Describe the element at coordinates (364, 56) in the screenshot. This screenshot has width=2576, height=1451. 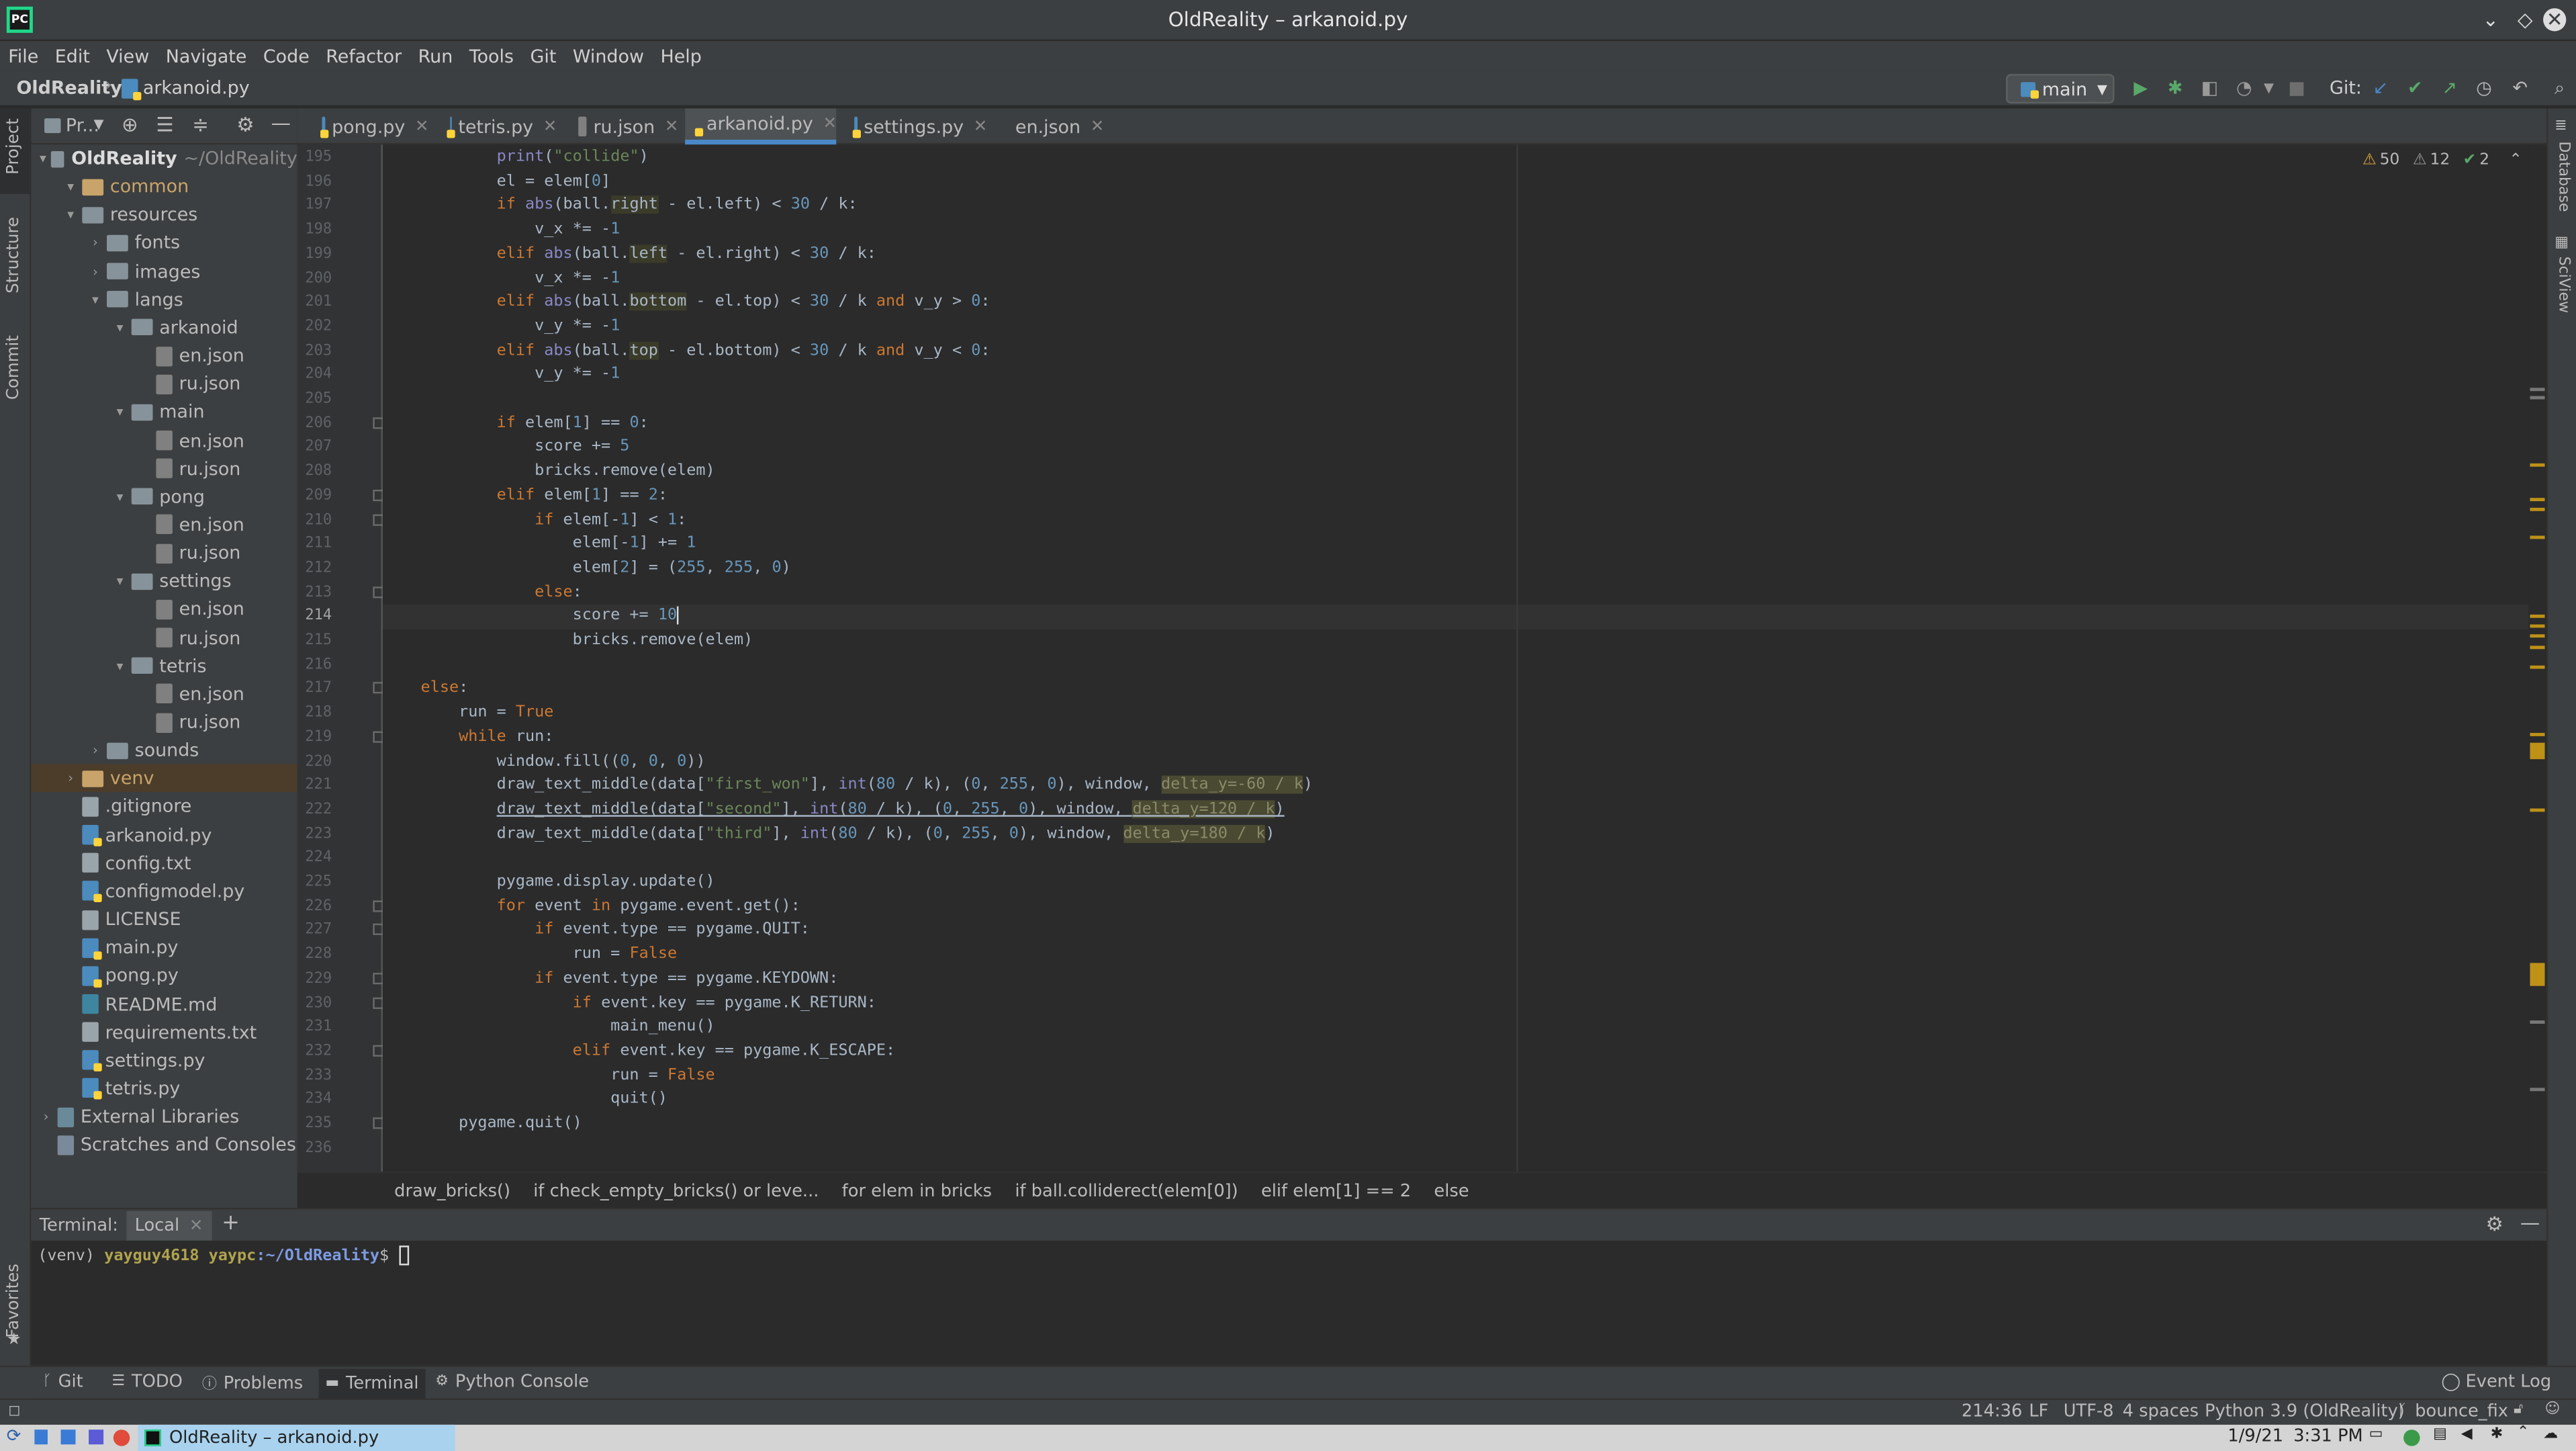
I see `menu-refactor: Refactor` at that location.